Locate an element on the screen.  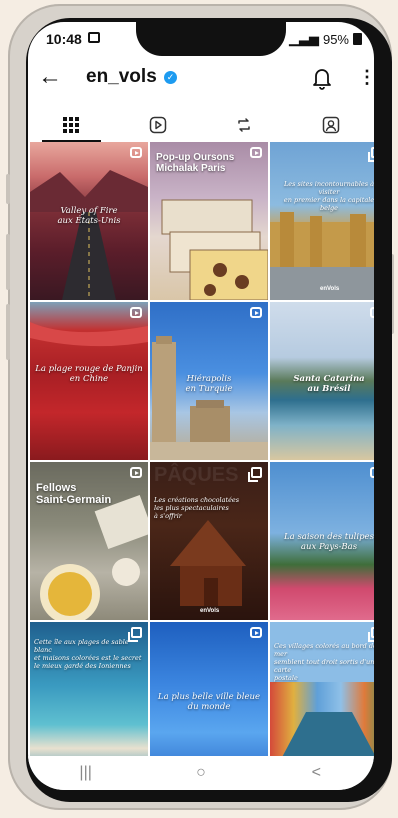
tab-grid is located at coordinates (71, 125).